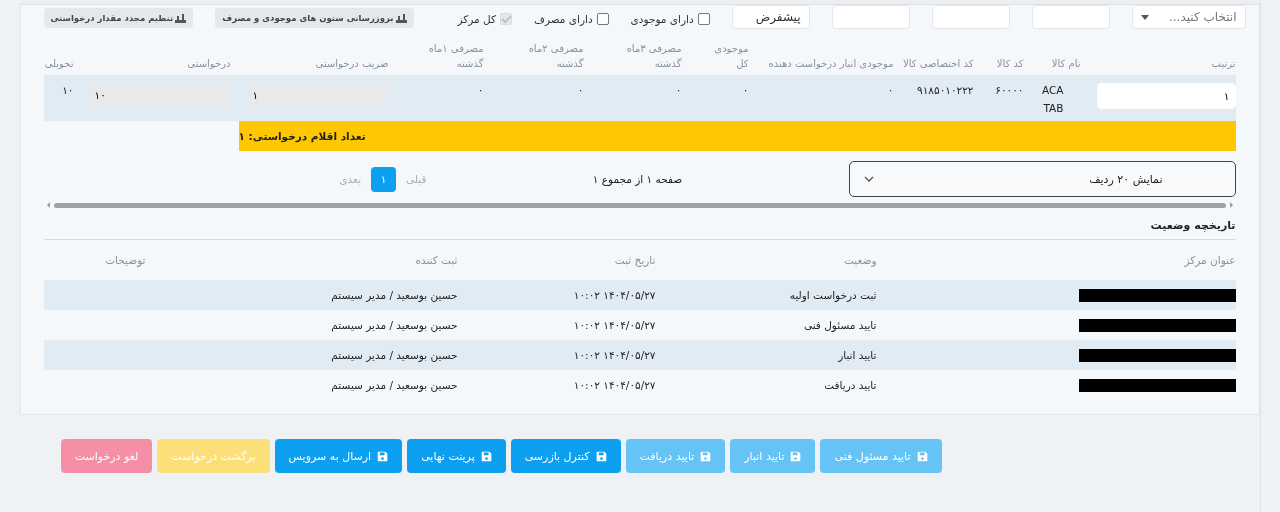 This screenshot has height=512, width=1280. I want to click on table-cell-text: تایید دریافت, so click(850, 385).